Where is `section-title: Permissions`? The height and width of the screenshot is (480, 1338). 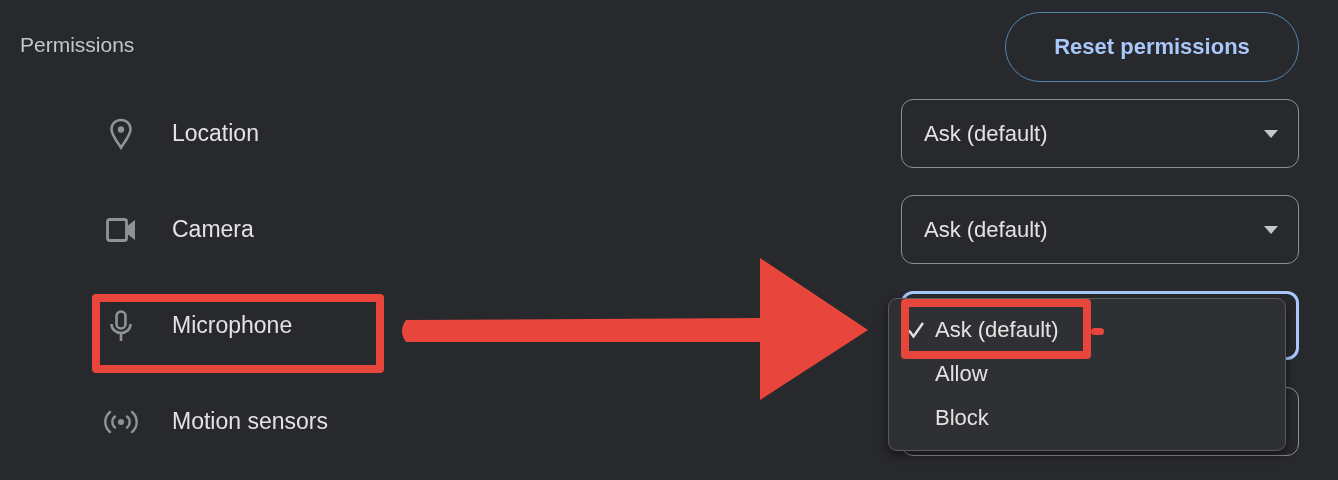 section-title: Permissions is located at coordinates (77, 45).